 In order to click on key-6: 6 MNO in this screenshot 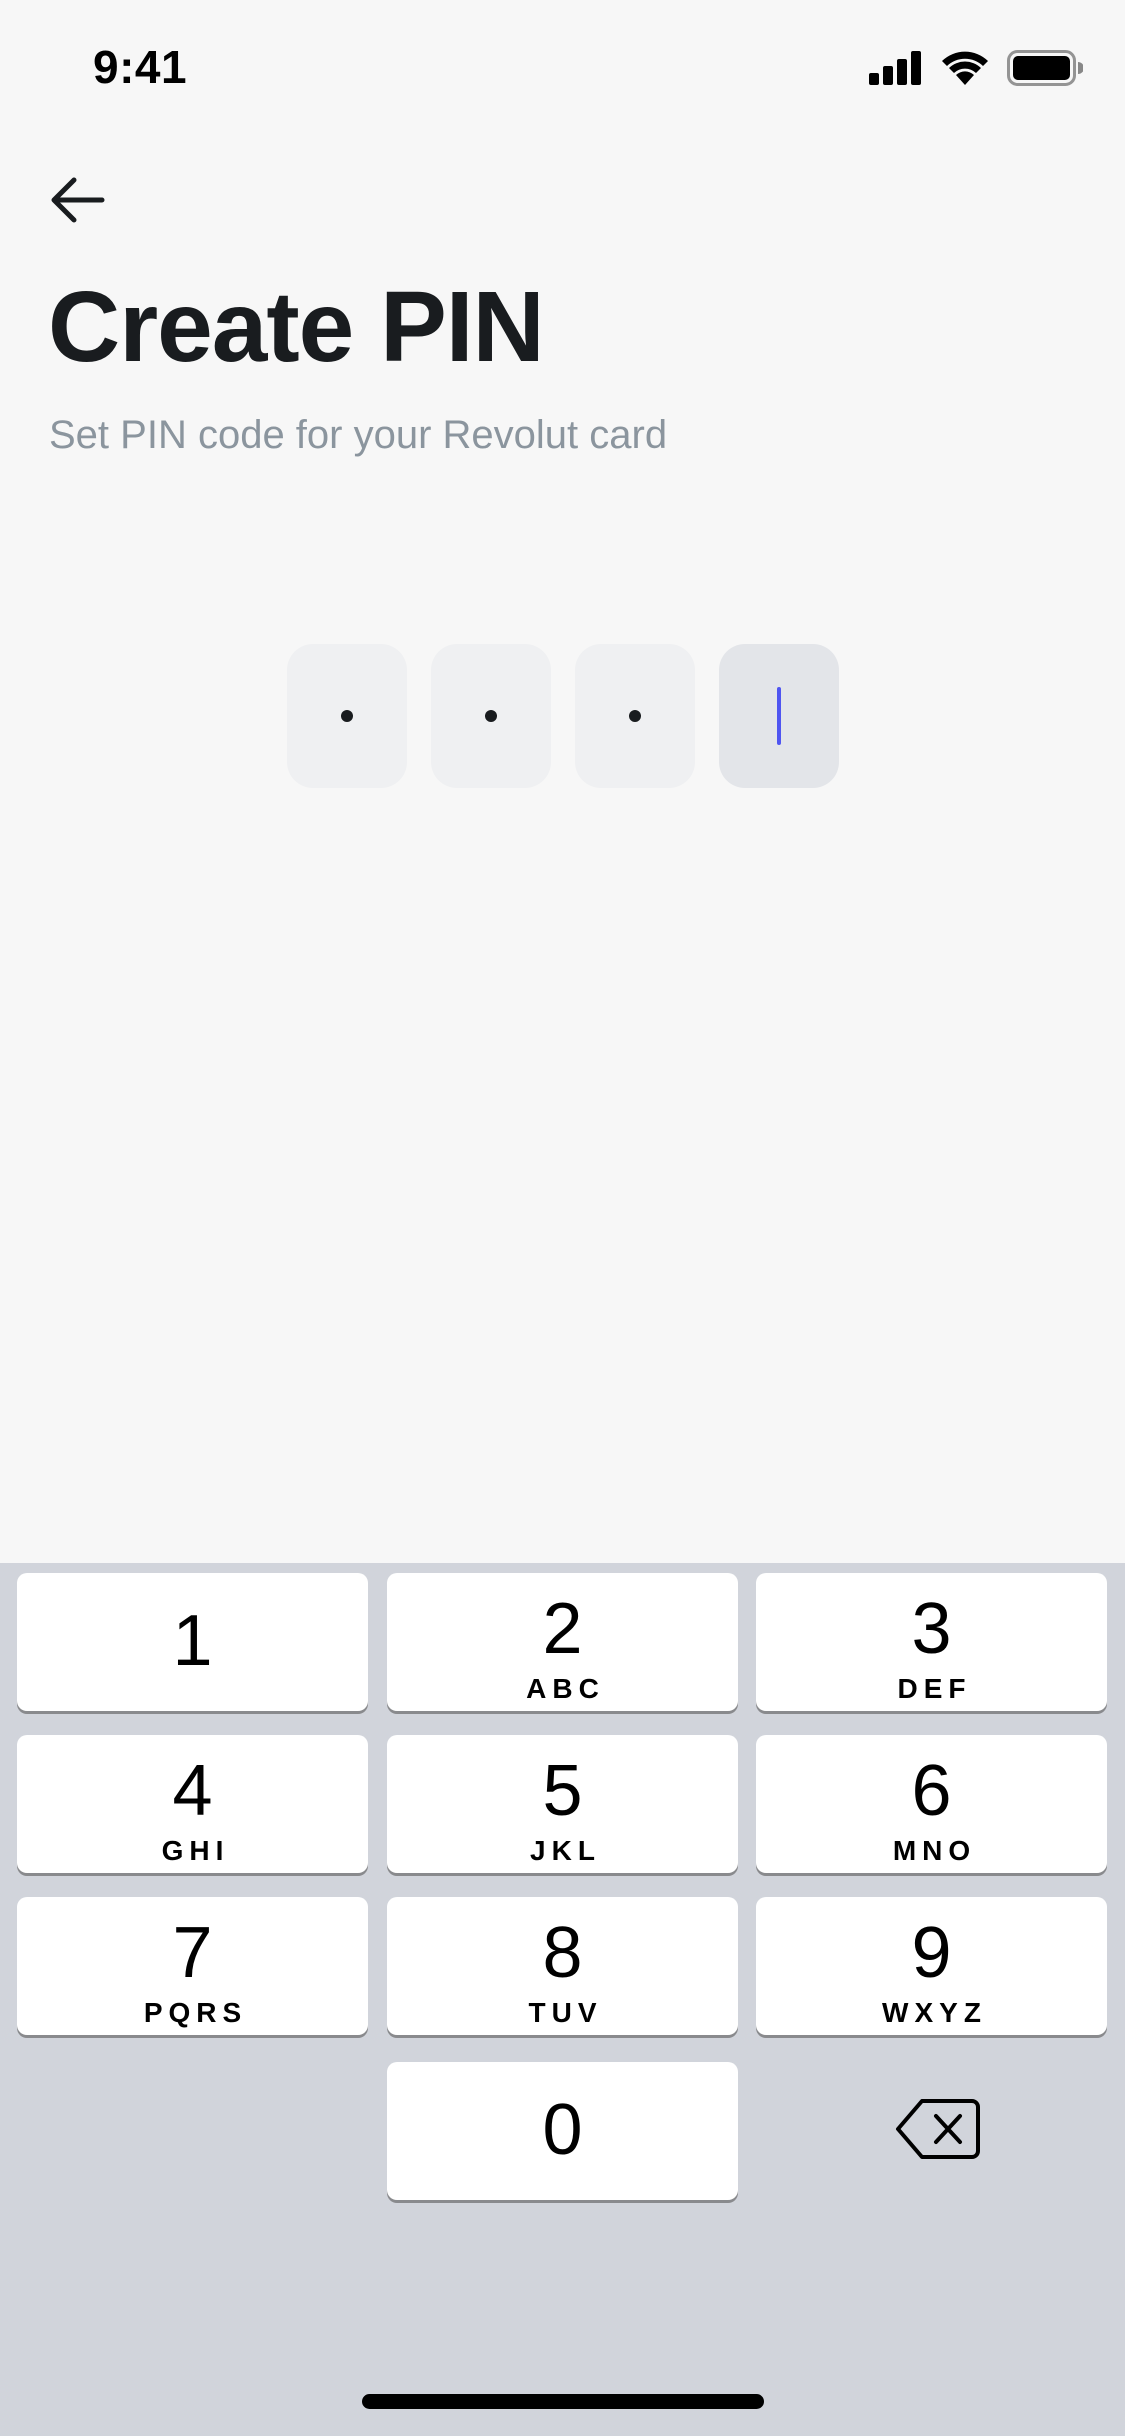, I will do `click(931, 1804)`.